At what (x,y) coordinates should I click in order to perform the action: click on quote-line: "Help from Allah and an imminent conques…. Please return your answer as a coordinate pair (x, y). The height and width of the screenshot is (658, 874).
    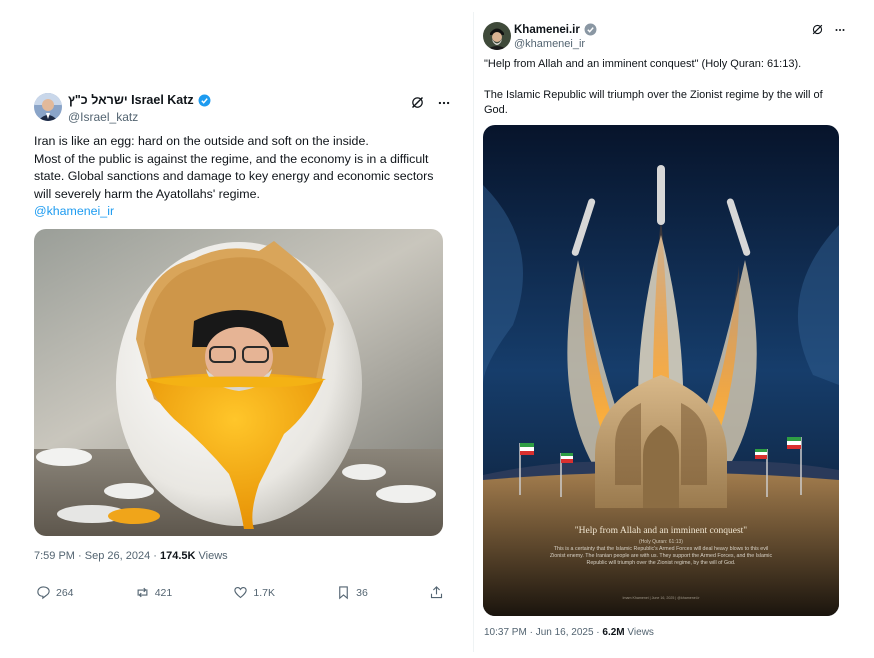
    Looking at the image, I should click on (643, 64).